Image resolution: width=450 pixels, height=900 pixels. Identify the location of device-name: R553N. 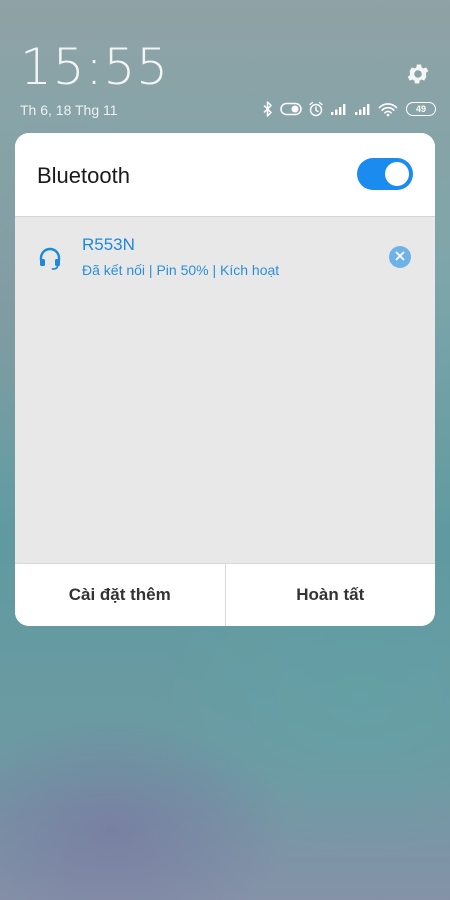
(108, 244).